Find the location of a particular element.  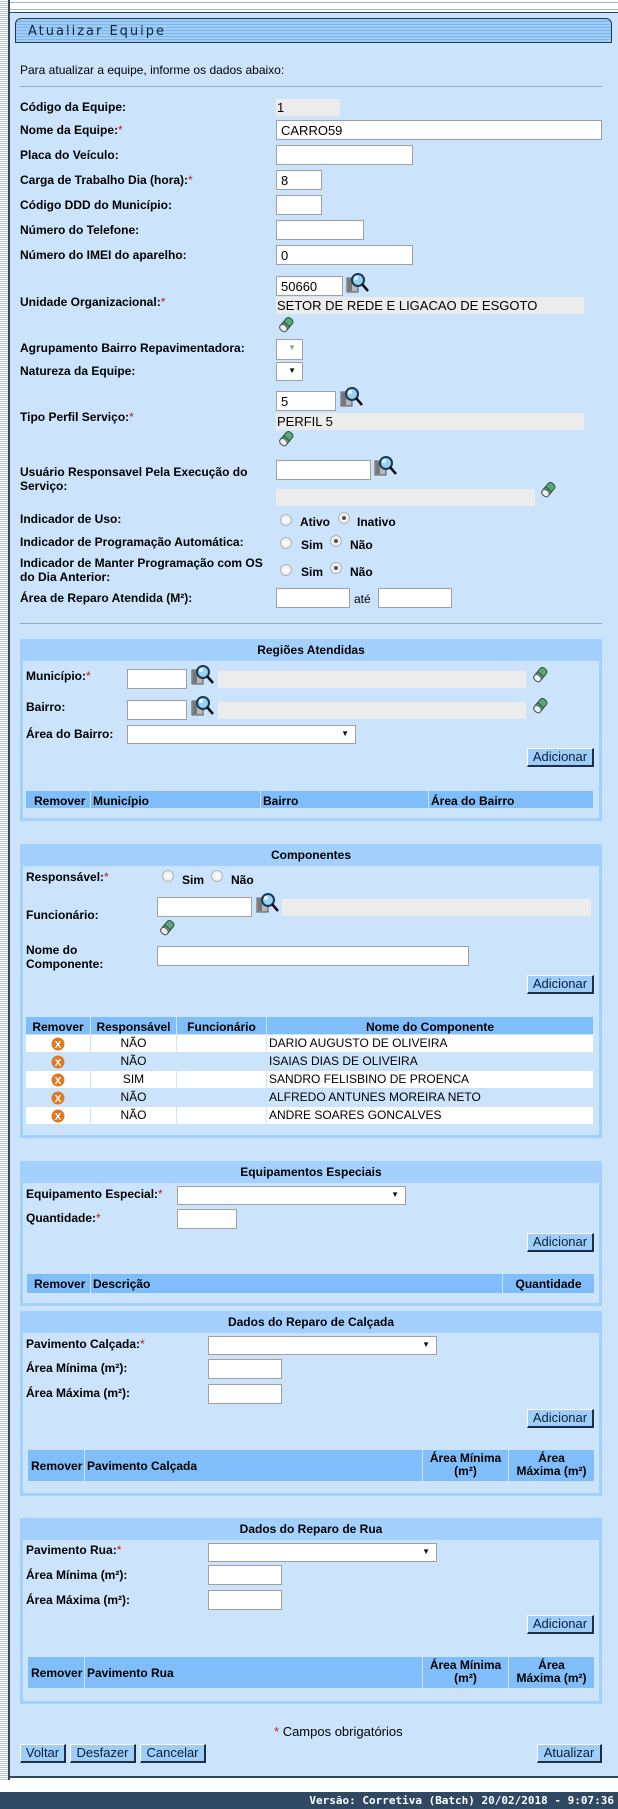

componente-responsavel-cell: SIM is located at coordinates (133, 1079).